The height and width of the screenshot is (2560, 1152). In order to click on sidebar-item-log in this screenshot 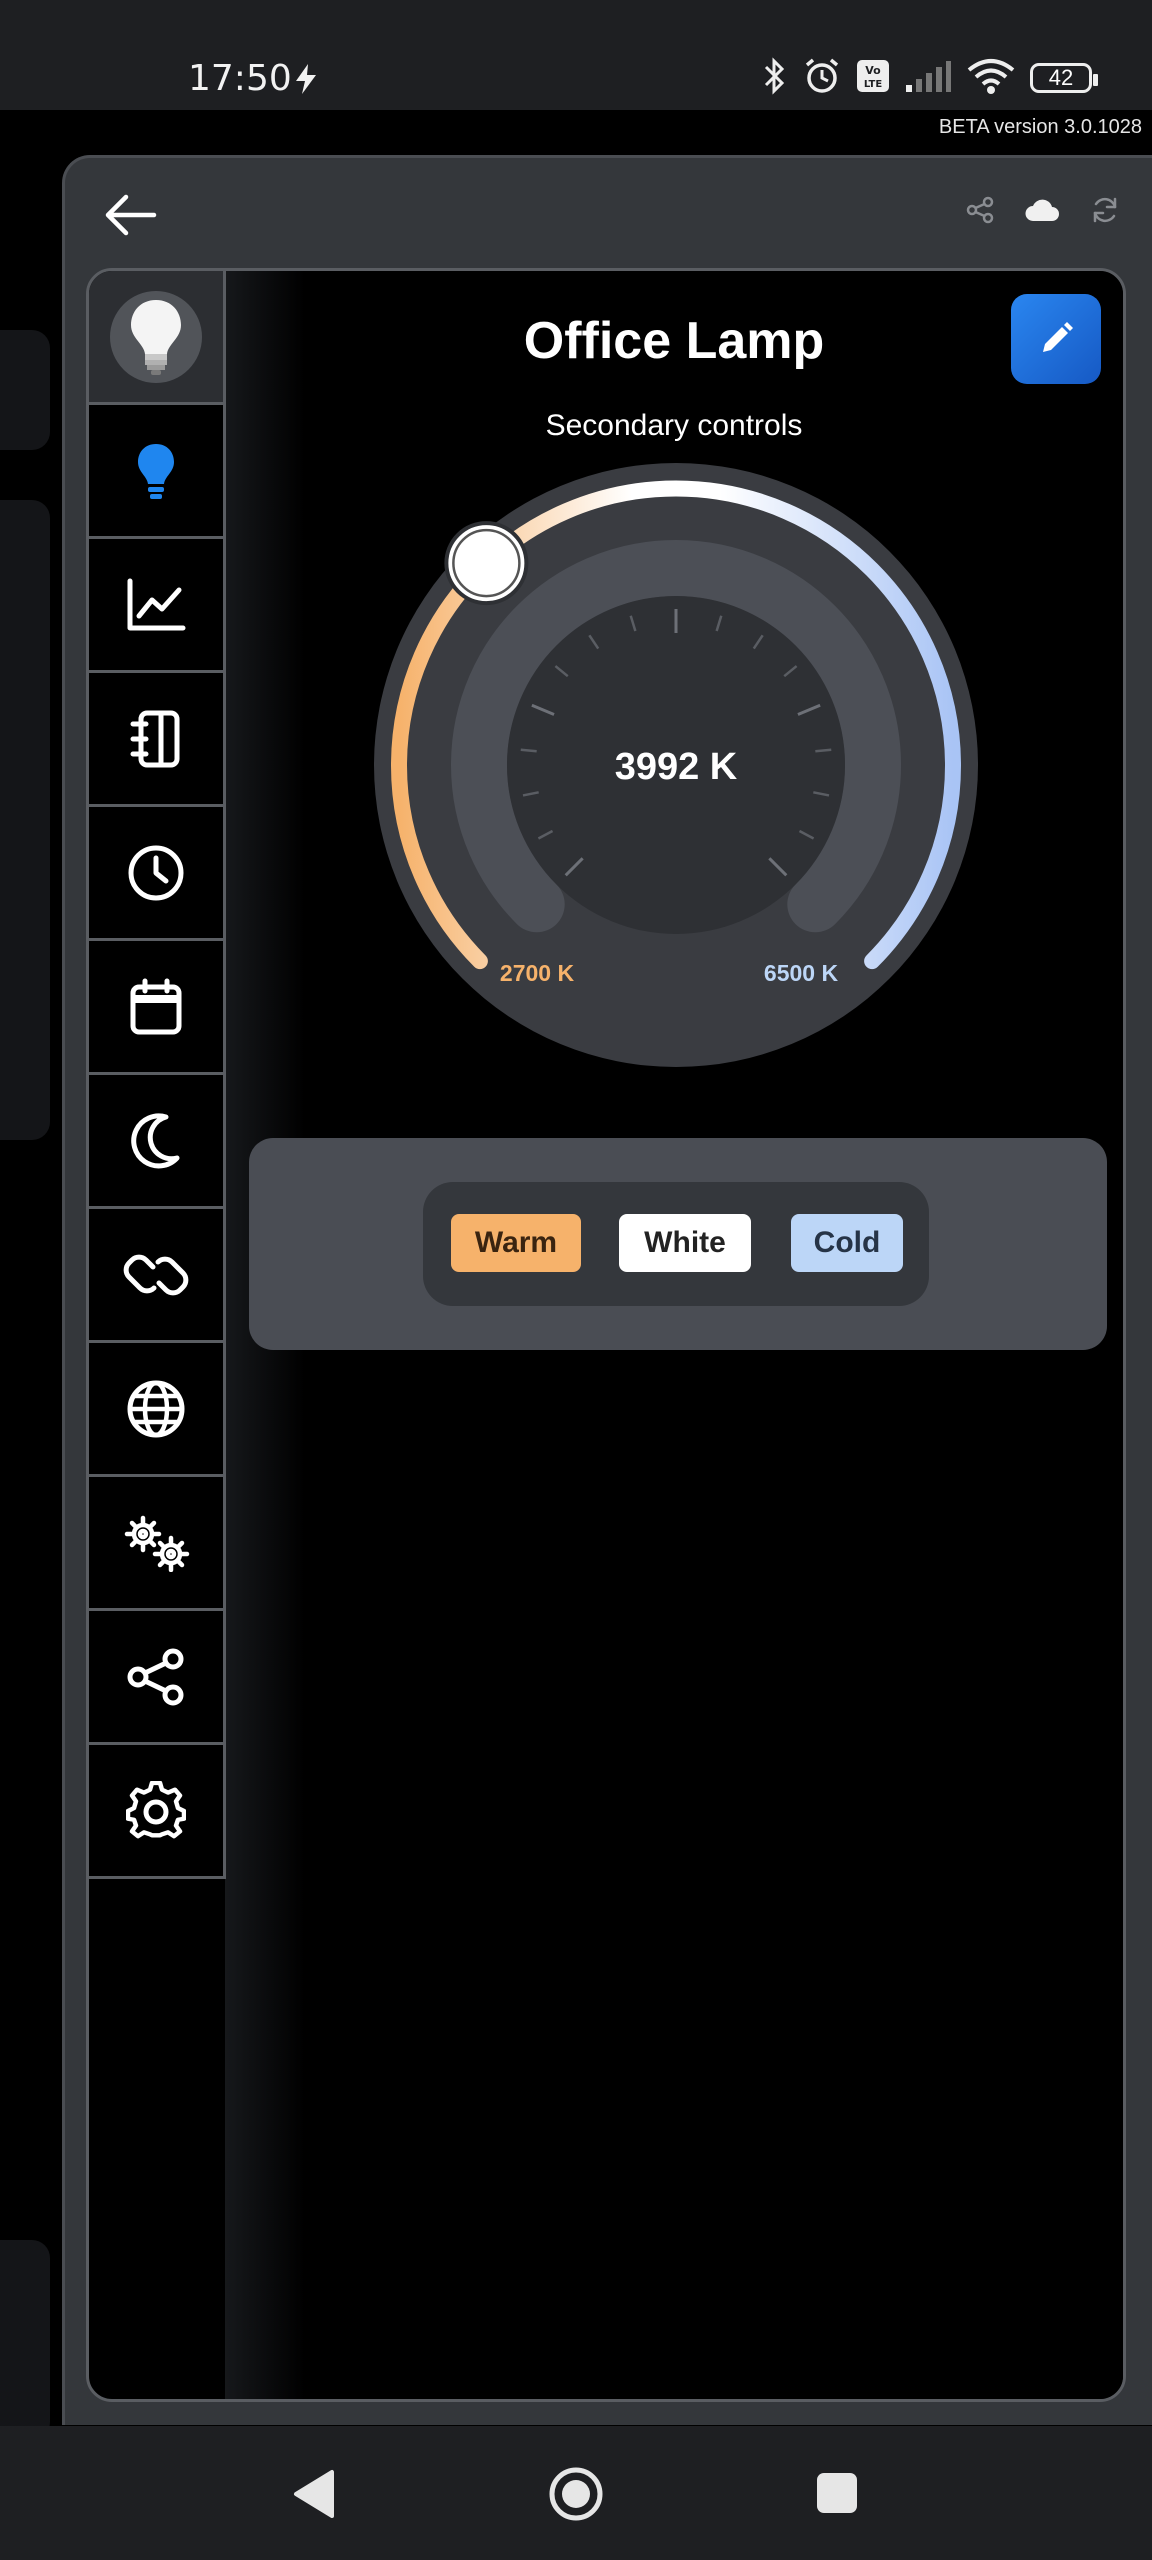, I will do `click(157, 740)`.